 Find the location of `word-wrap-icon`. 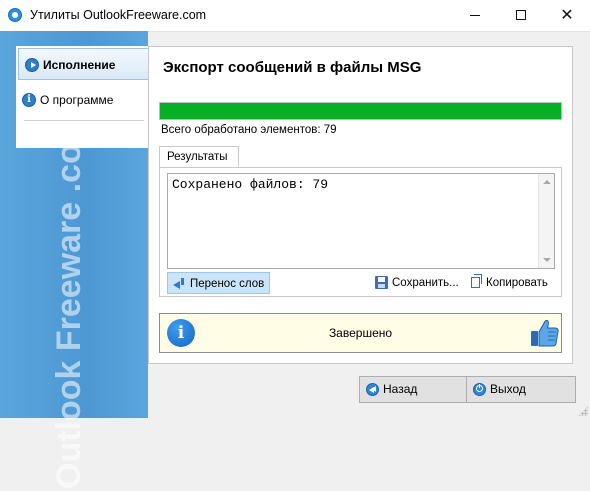

word-wrap-icon is located at coordinates (179, 283).